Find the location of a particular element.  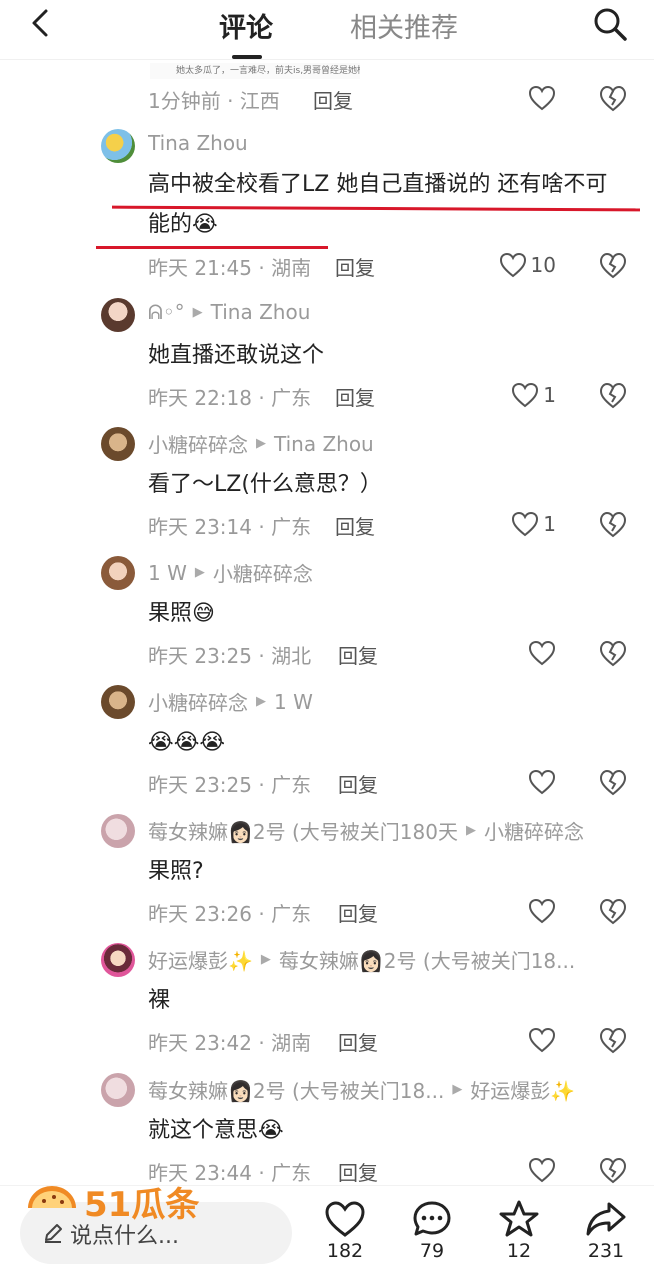

comment-author: 小糖碎碎念 ▶ Tina Zhou is located at coordinates (391, 443).